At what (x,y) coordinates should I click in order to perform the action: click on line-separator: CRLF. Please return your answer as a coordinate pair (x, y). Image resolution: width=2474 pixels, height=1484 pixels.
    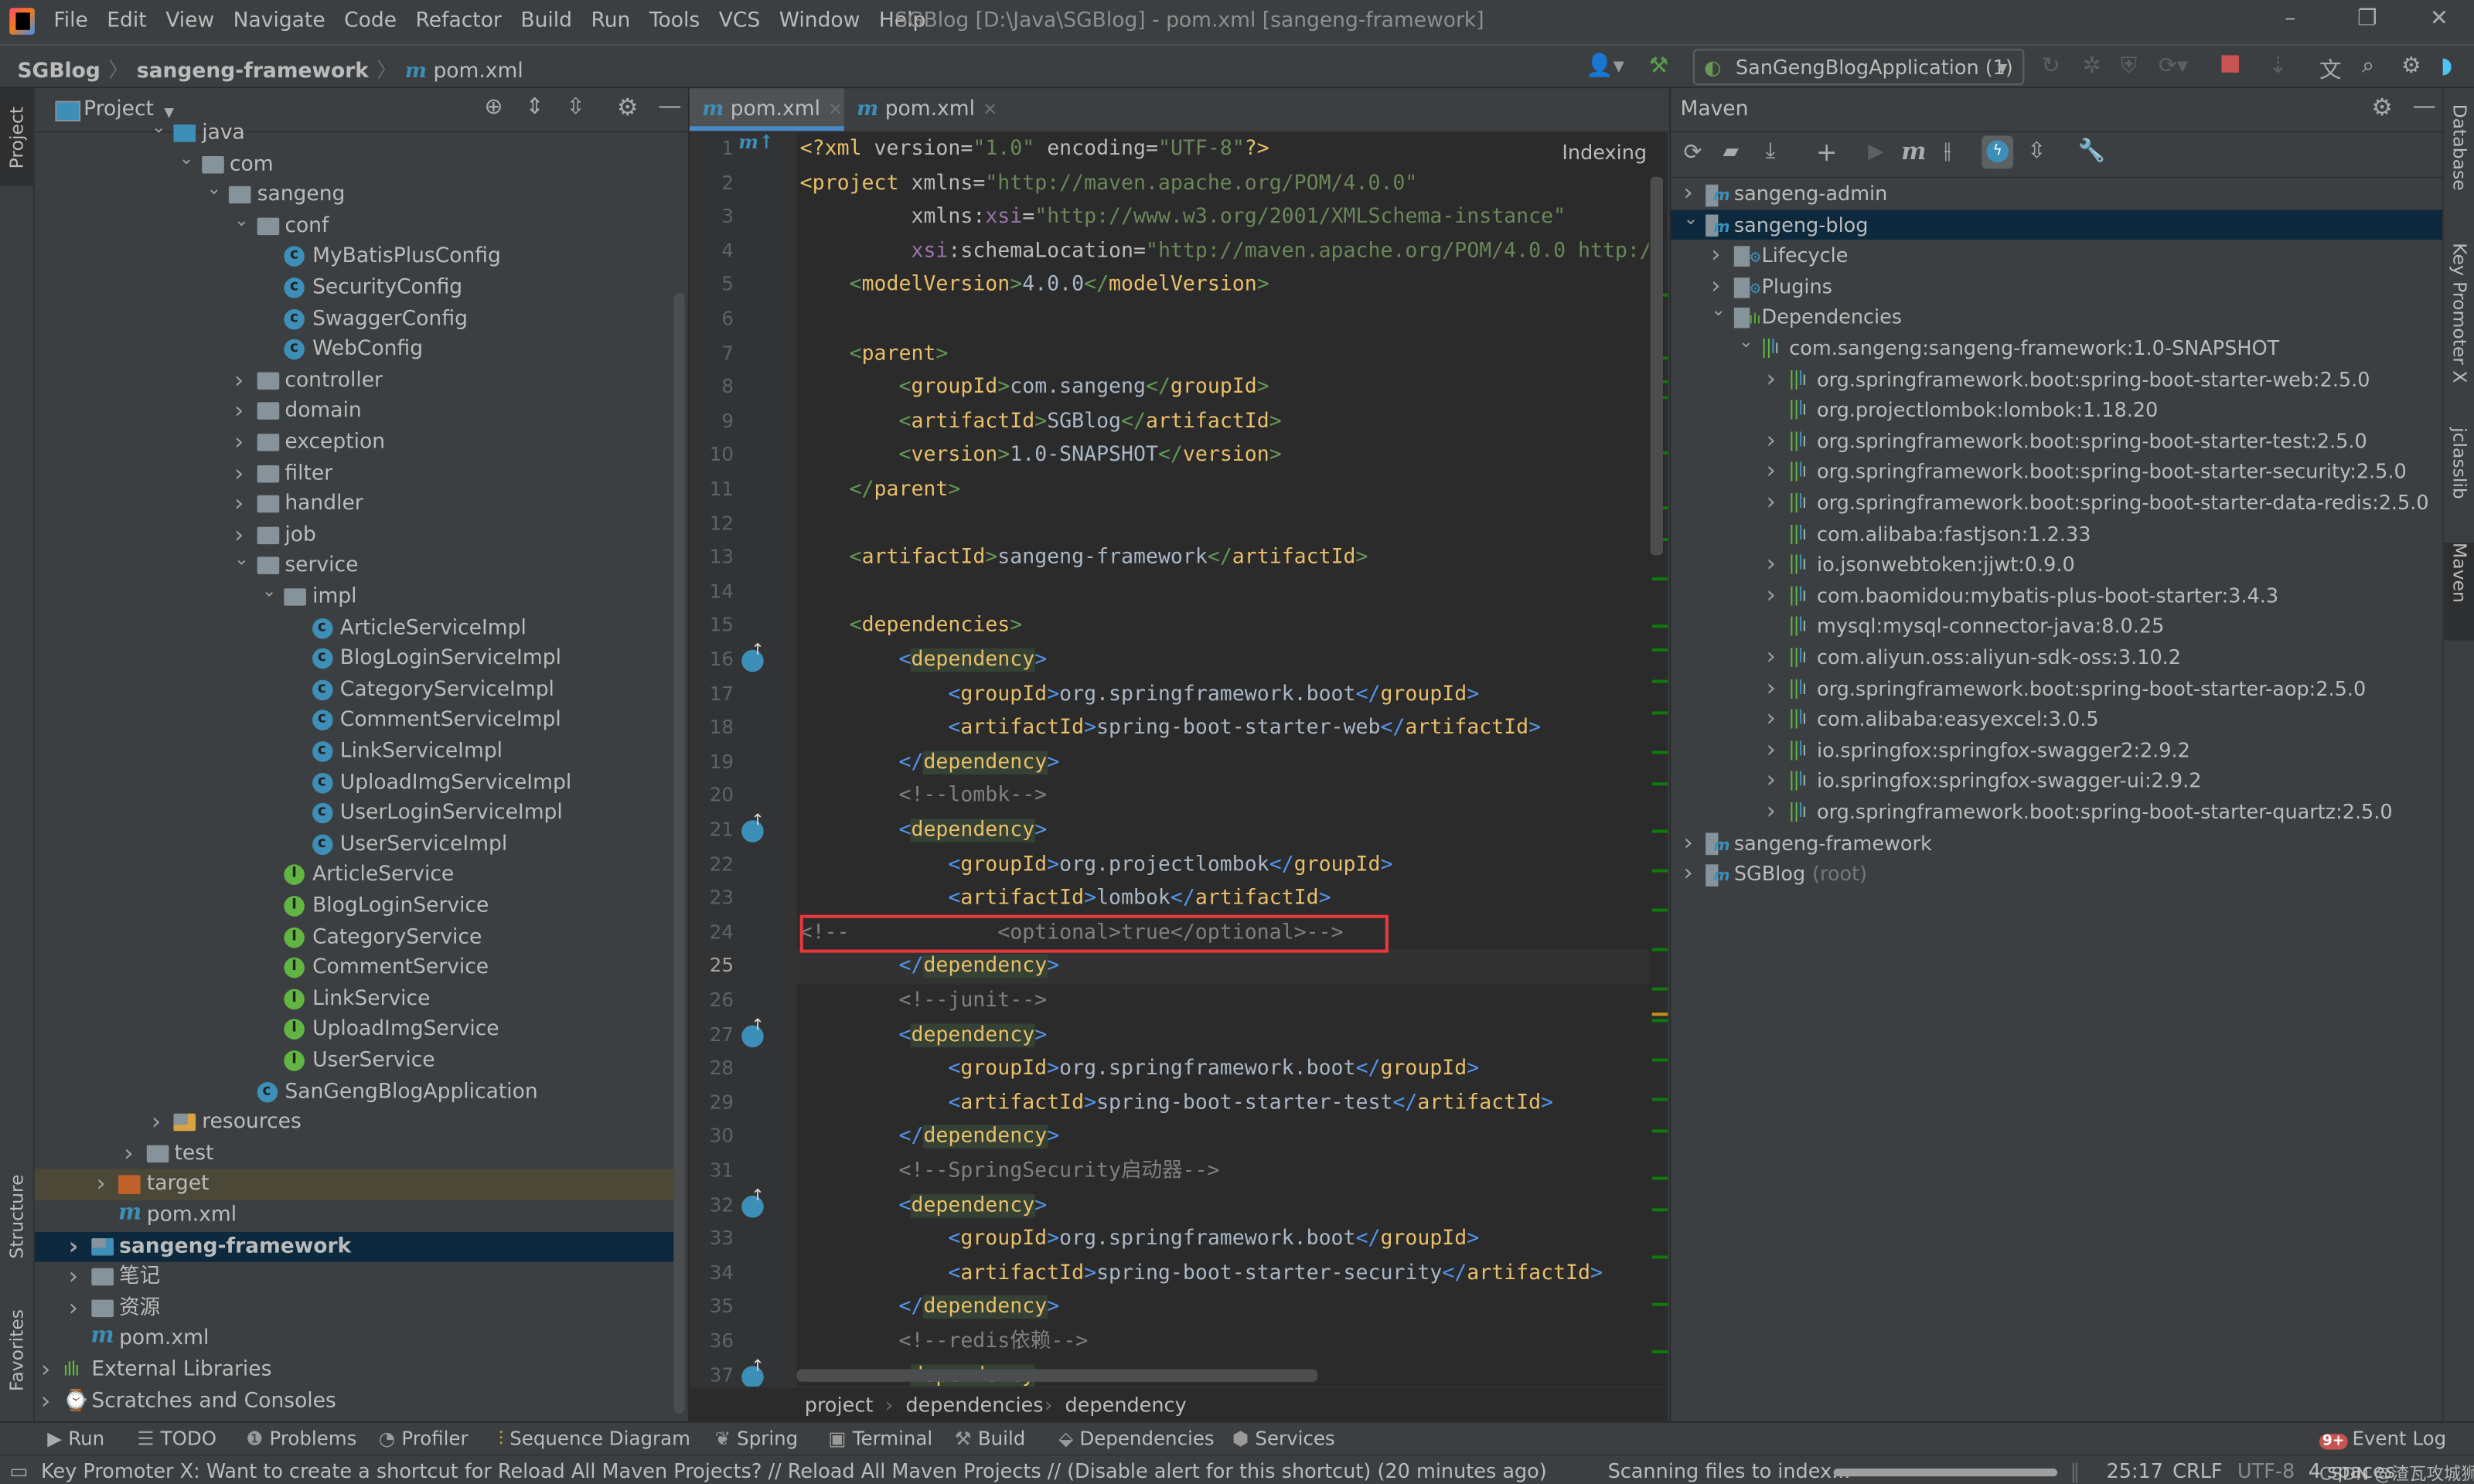
    Looking at the image, I should click on (2197, 1471).